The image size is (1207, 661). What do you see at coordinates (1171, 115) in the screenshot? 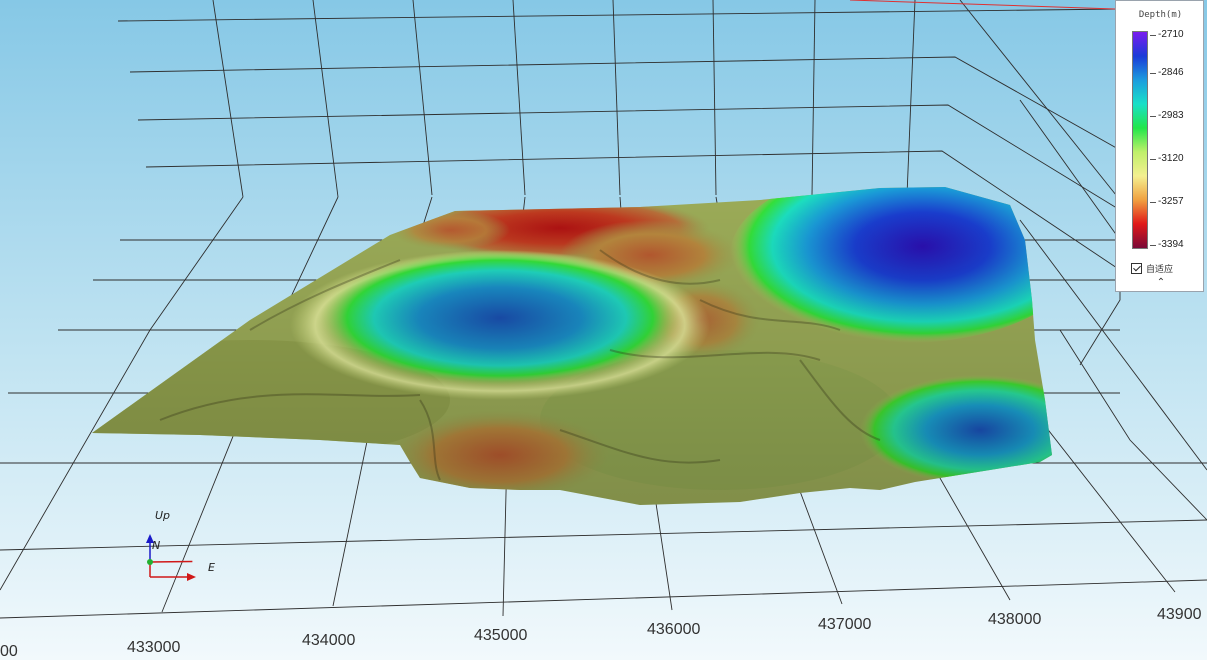
I see `legend-tick-label: -2983` at bounding box center [1171, 115].